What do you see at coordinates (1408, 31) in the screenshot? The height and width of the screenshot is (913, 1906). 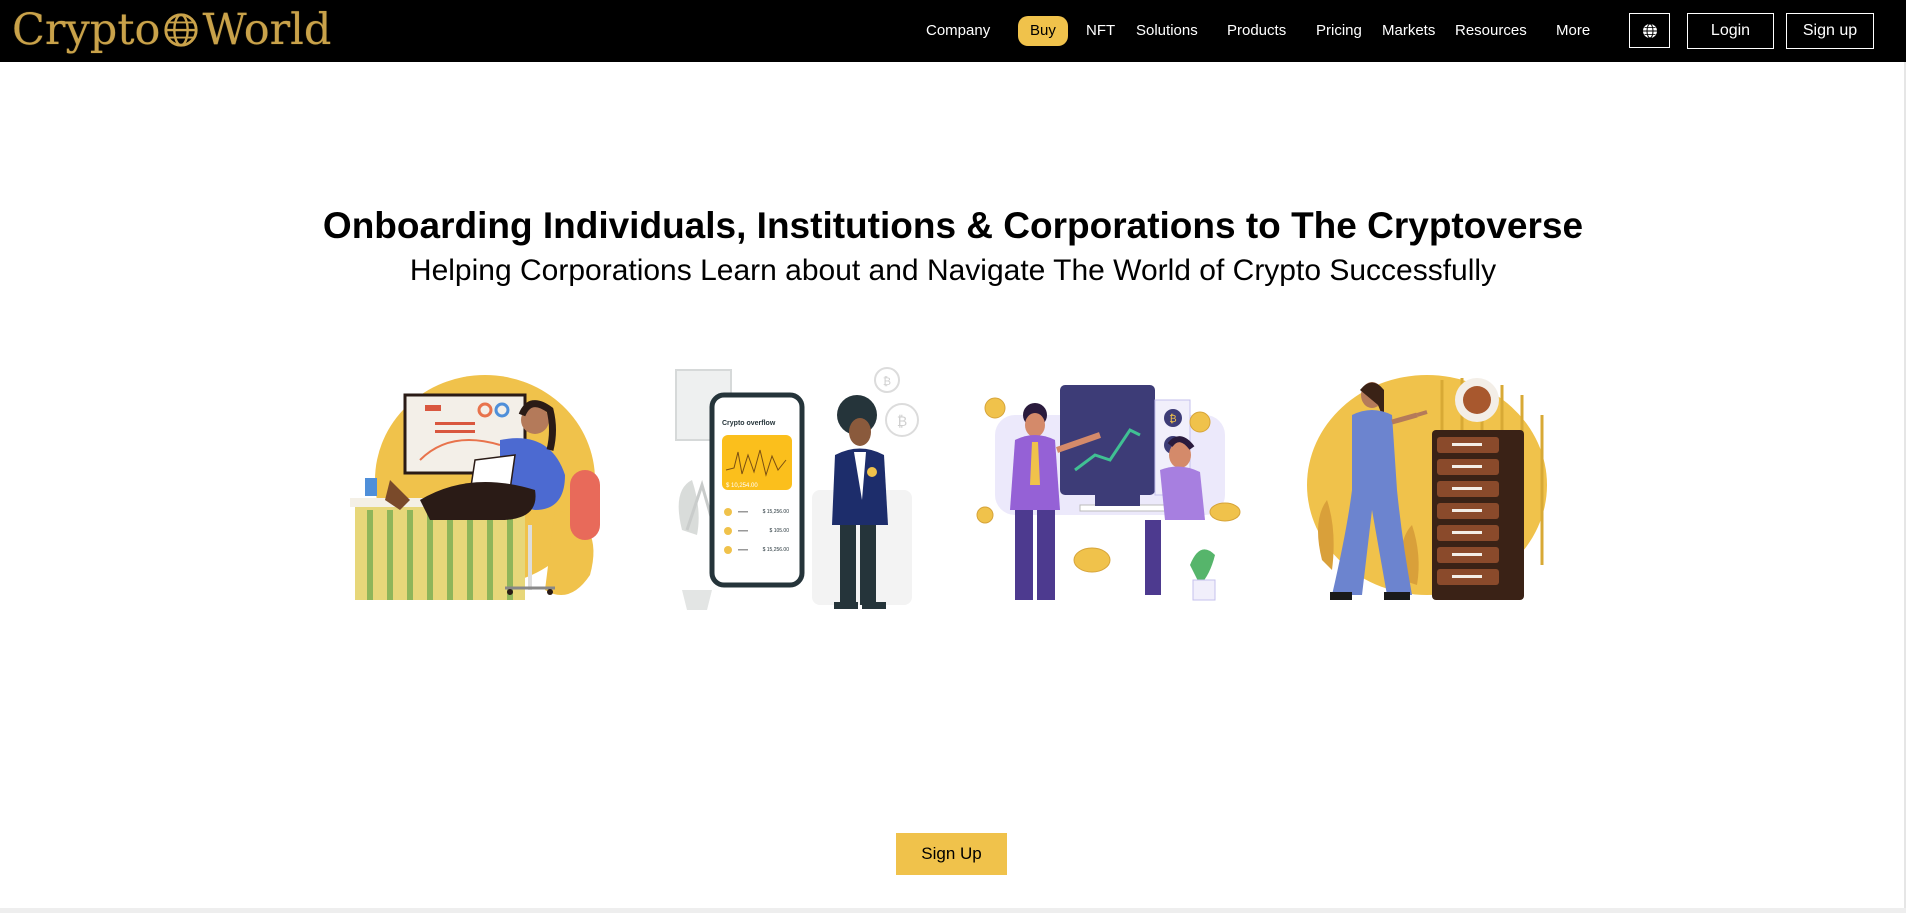 I see `nav-markets: Markets` at bounding box center [1408, 31].